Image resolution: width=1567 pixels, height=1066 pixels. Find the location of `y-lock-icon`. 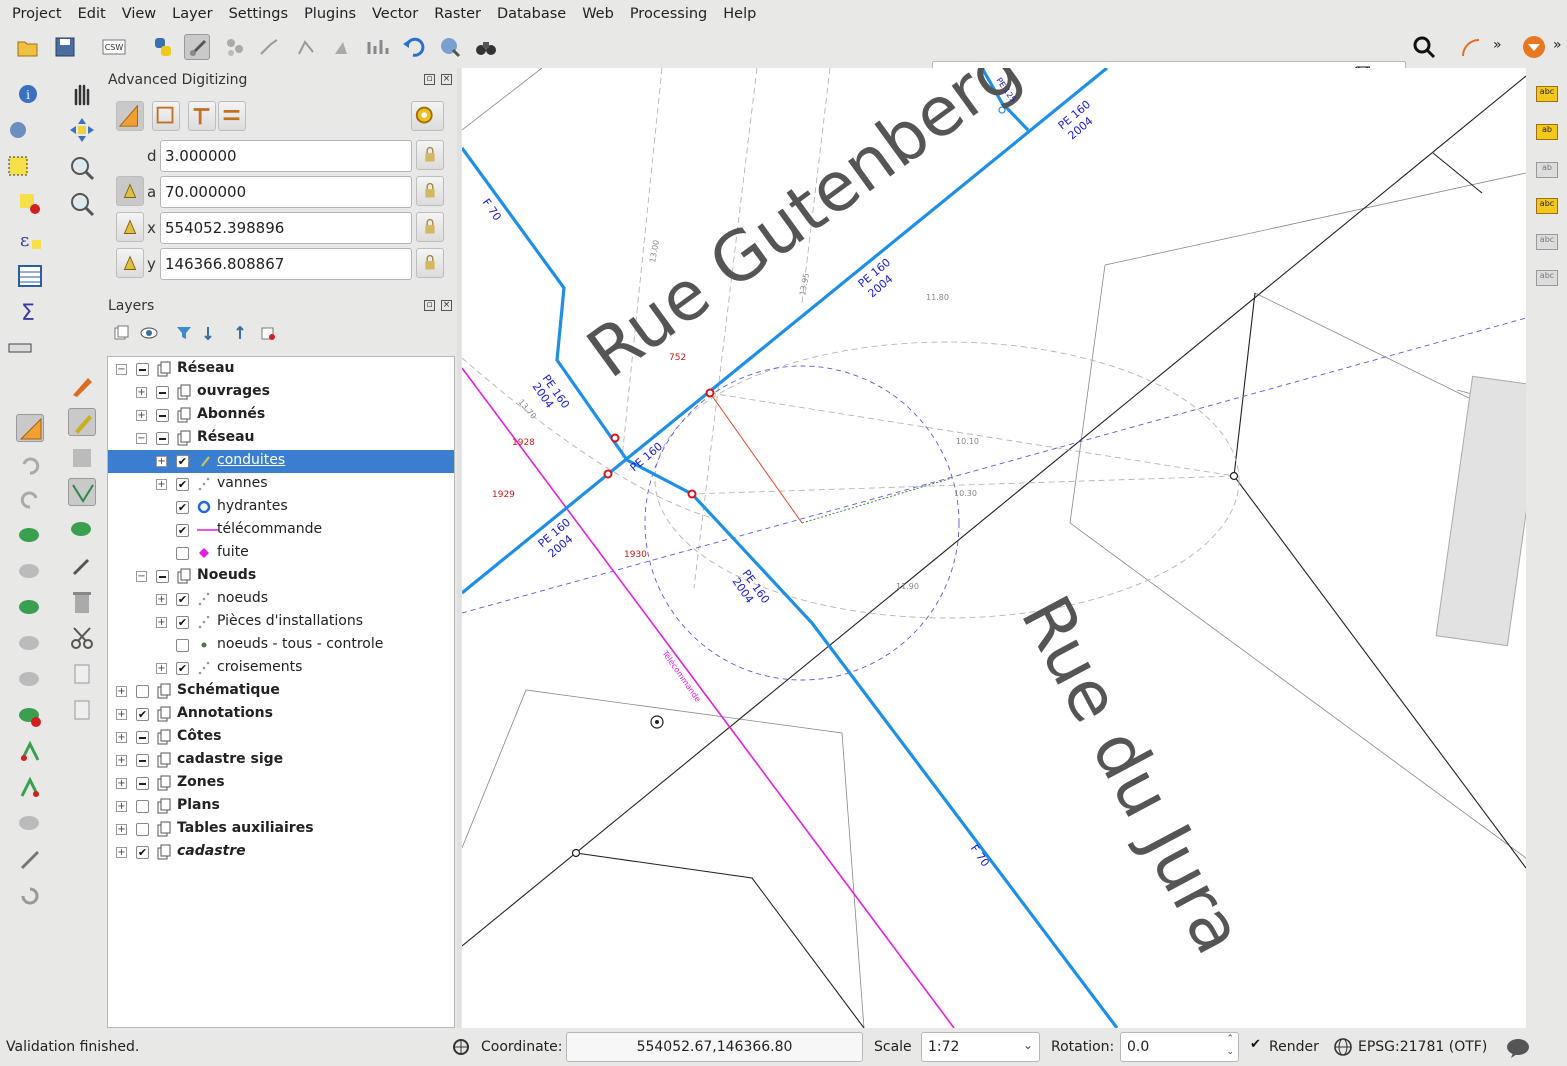

y-lock-icon is located at coordinates (430, 263).